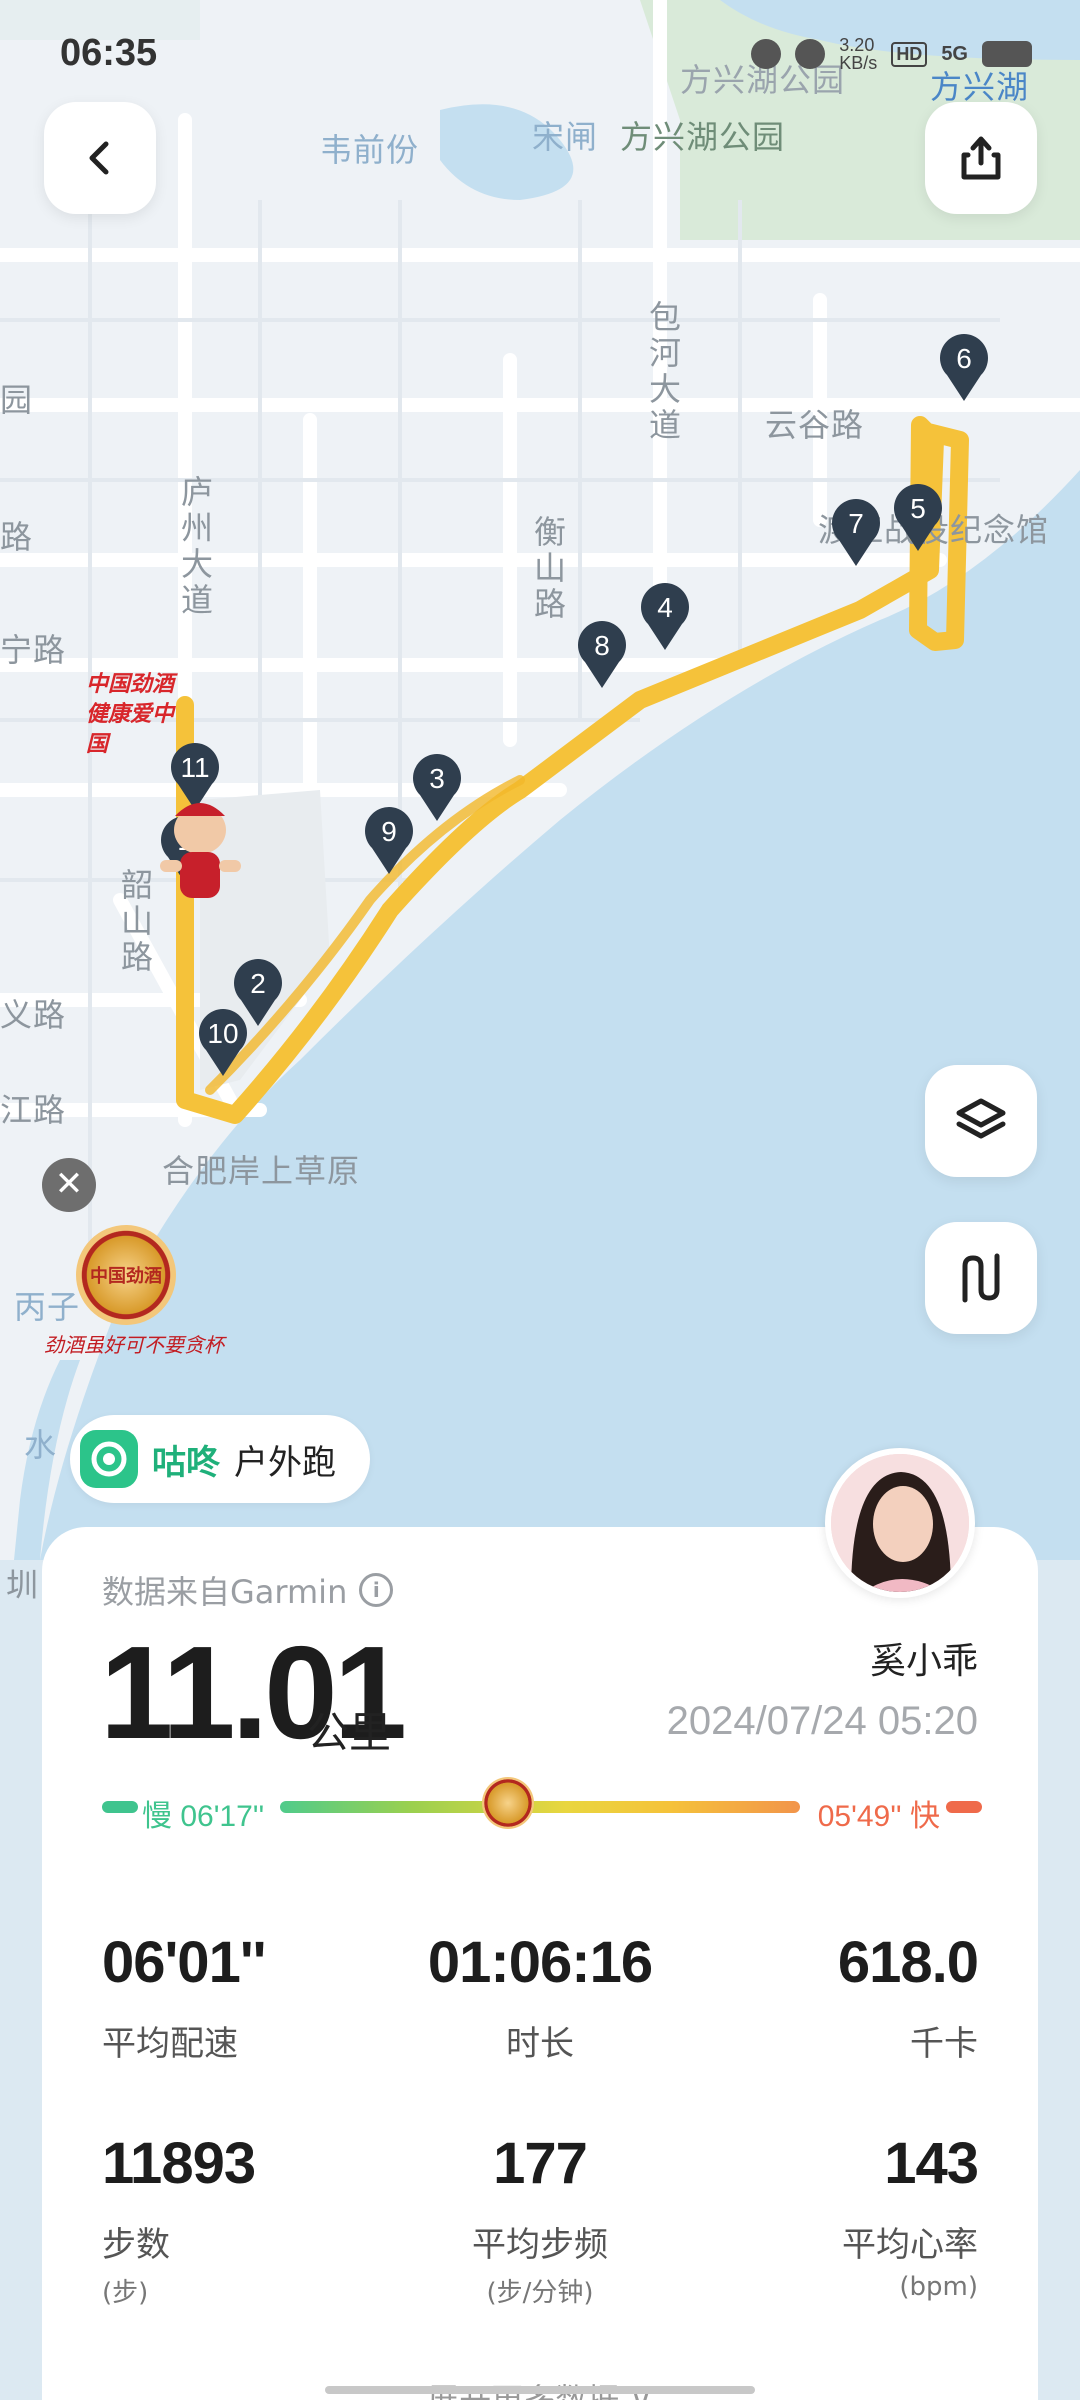 This screenshot has height=2400, width=1080. I want to click on mascot-figure, so click(200, 850).